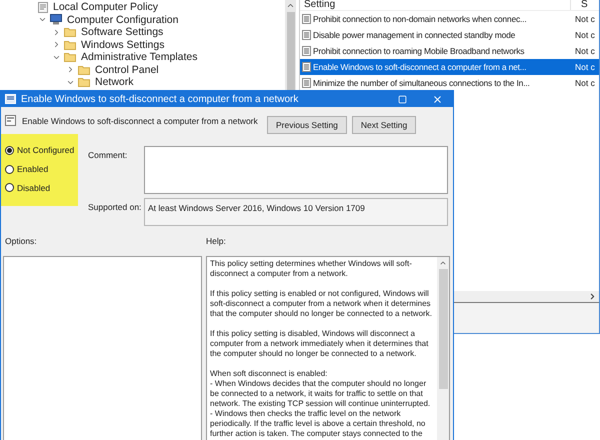  I want to click on setting-name: Disable power management in connected standby mode, so click(414, 35).